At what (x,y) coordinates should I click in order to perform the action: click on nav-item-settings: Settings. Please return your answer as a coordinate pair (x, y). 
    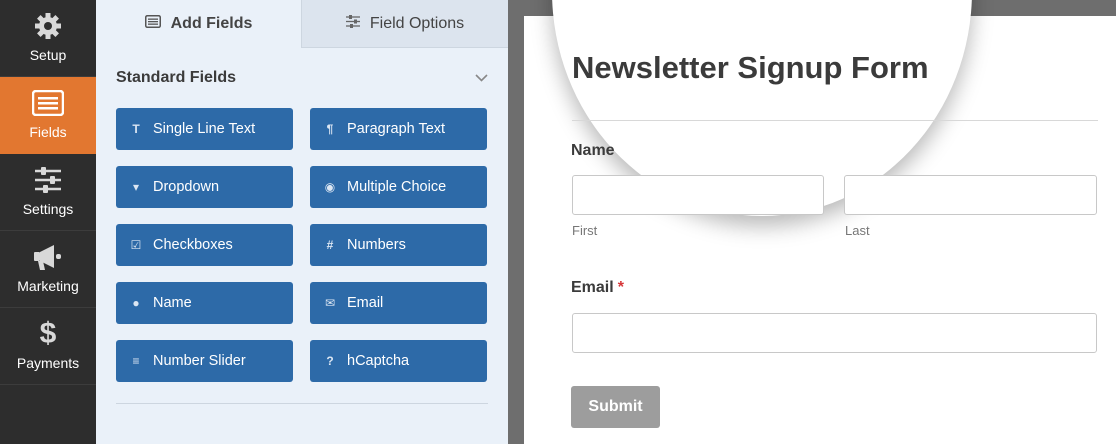
    Looking at the image, I should click on (48, 192).